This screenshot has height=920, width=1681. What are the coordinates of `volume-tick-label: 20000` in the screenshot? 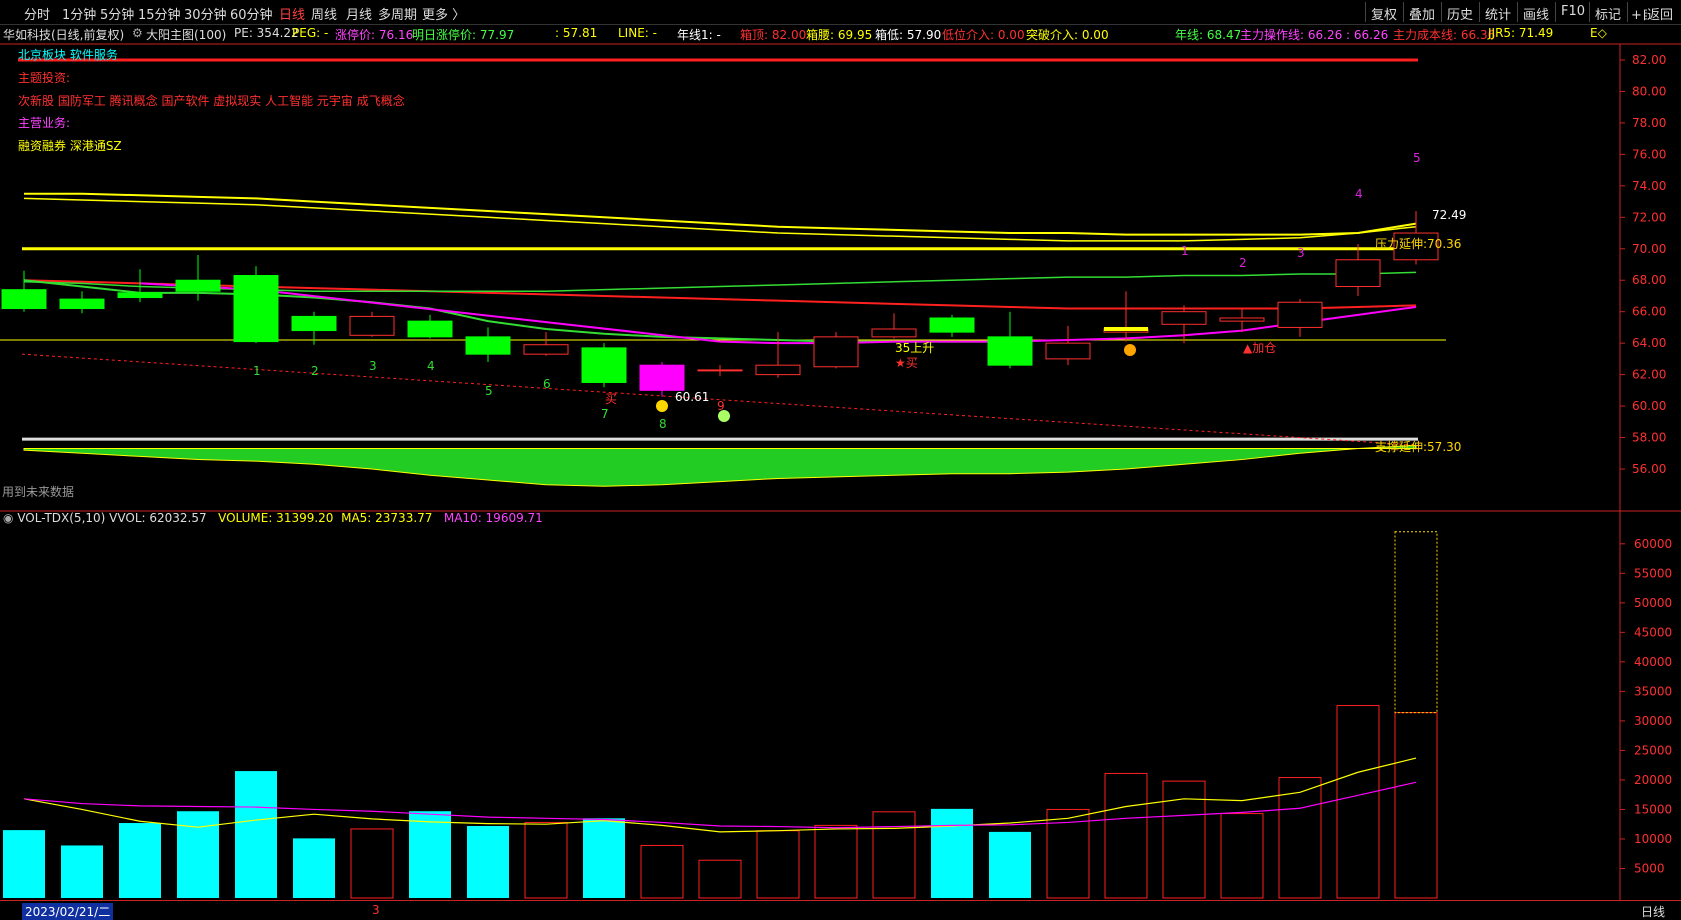 It's located at (1653, 780).